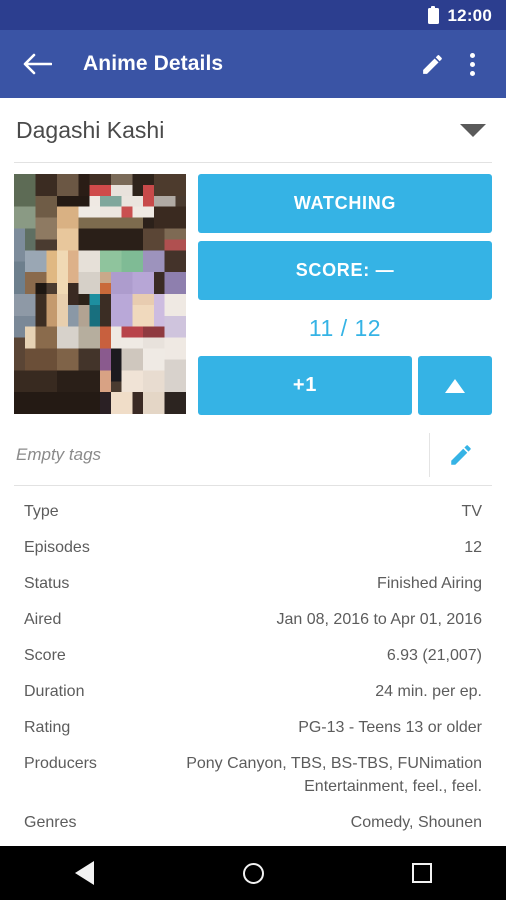 The width and height of the screenshot is (506, 900). What do you see at coordinates (60, 763) in the screenshot?
I see `detail-label: Producers` at bounding box center [60, 763].